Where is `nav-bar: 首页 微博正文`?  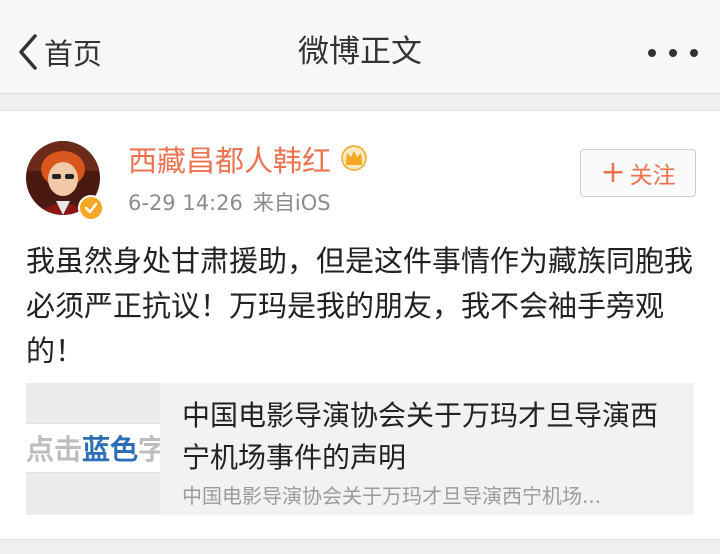
nav-bar: 首页 微博正文 is located at coordinates (360, 54).